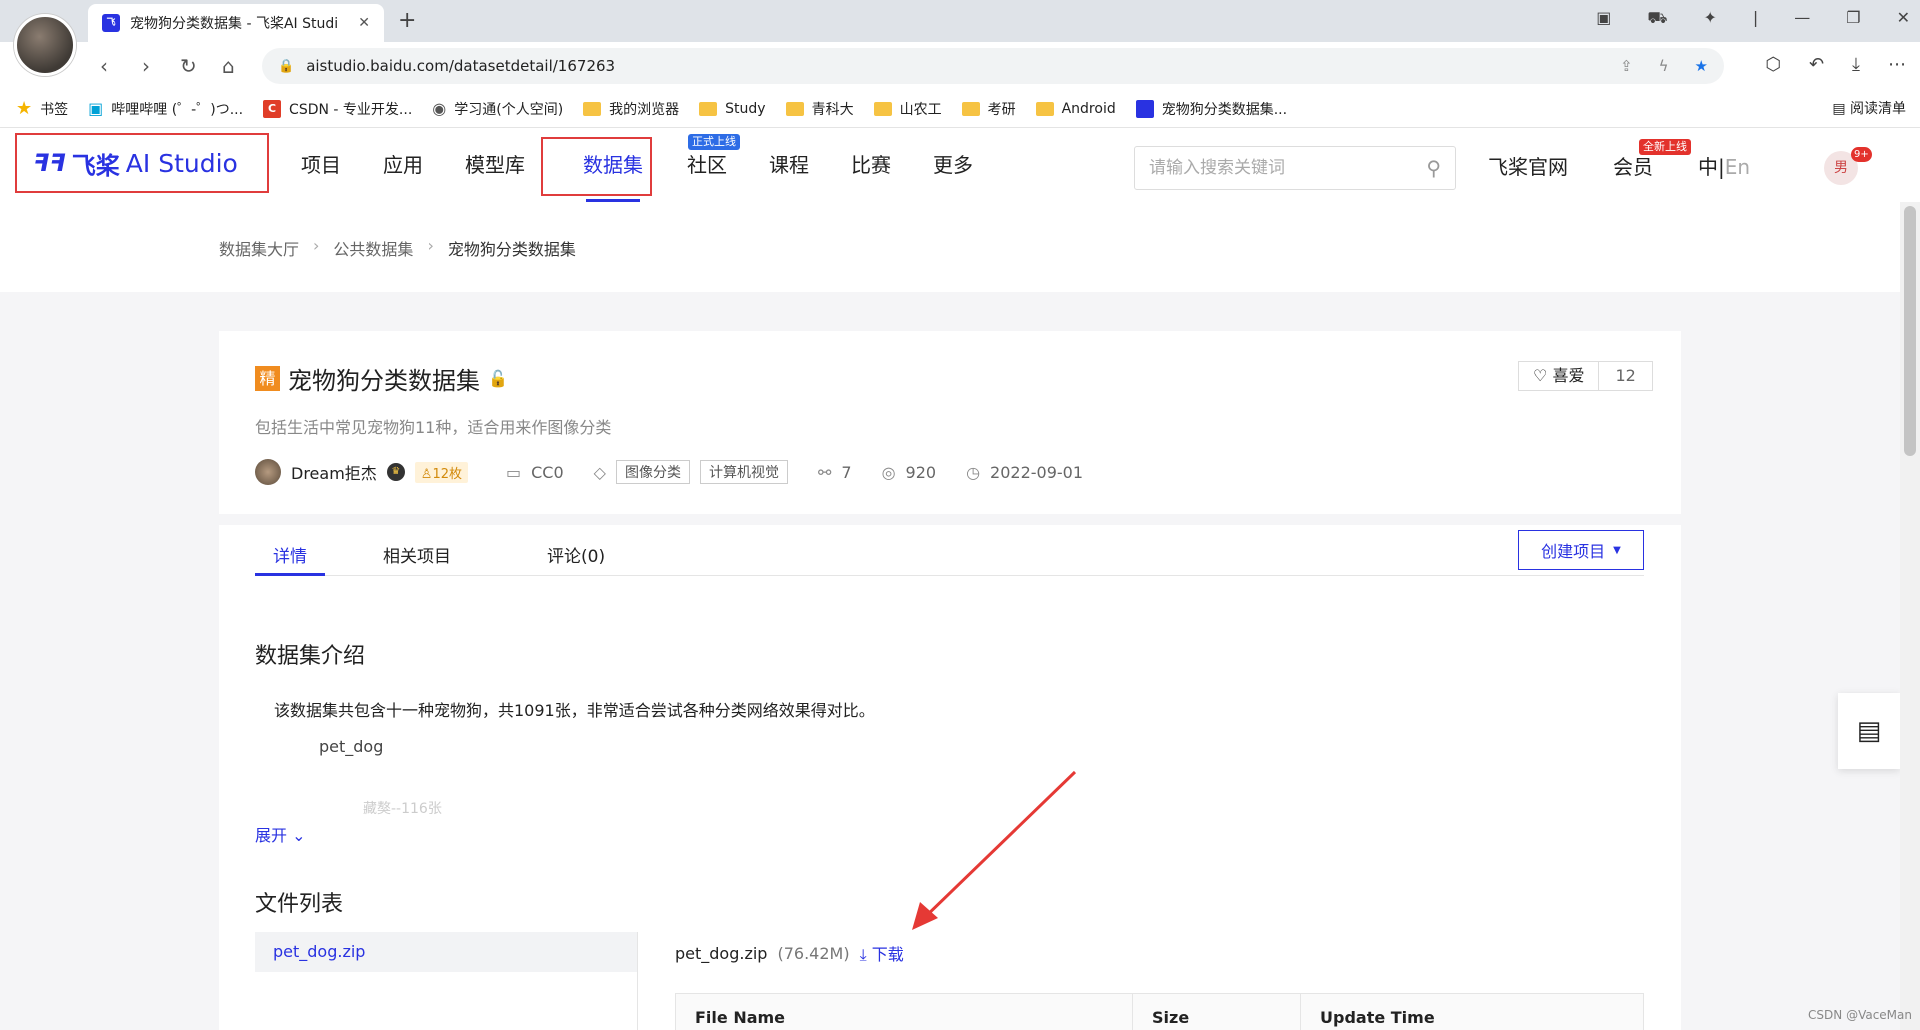 This screenshot has width=1920, height=1030. What do you see at coordinates (259, 248) in the screenshot?
I see `breadcrumb-dataset-hall: 数据集大厅` at bounding box center [259, 248].